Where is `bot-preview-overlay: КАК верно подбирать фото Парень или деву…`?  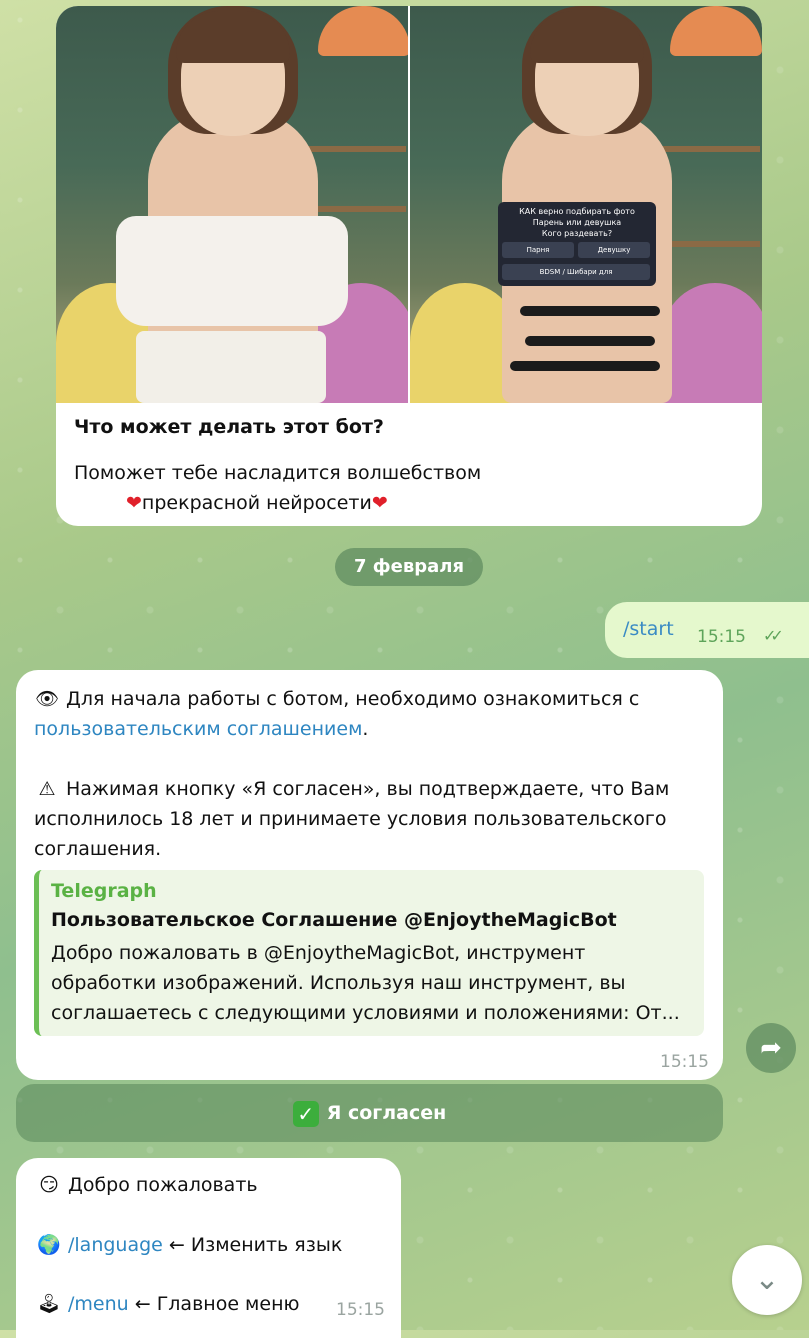
bot-preview-overlay: КАК верно подбирать фото Парень или деву… is located at coordinates (577, 244).